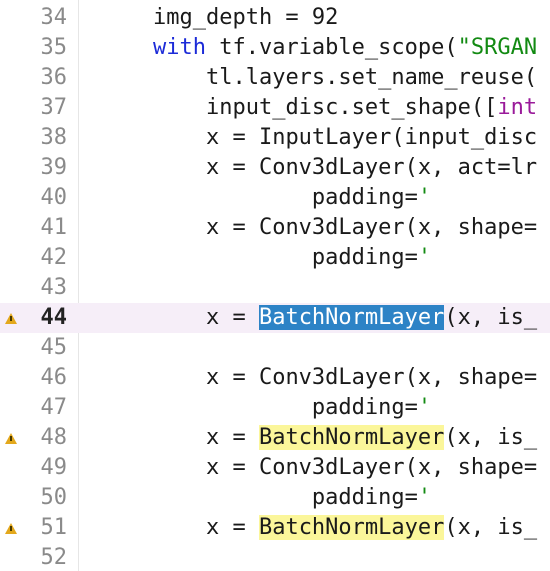 The width and height of the screenshot is (550, 571). Describe the element at coordinates (54, 317) in the screenshot. I see `line-number: 44` at that location.